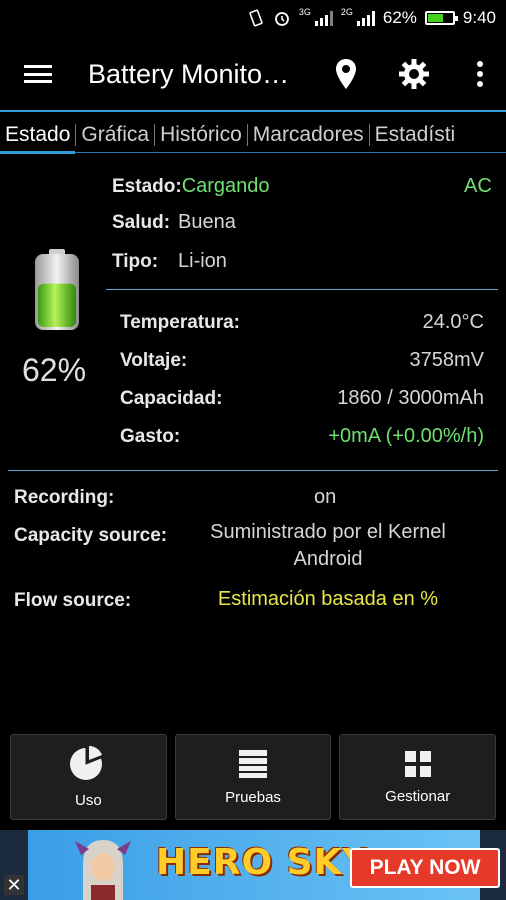 The width and height of the screenshot is (506, 900). I want to click on battery-status-icon, so click(441, 18).